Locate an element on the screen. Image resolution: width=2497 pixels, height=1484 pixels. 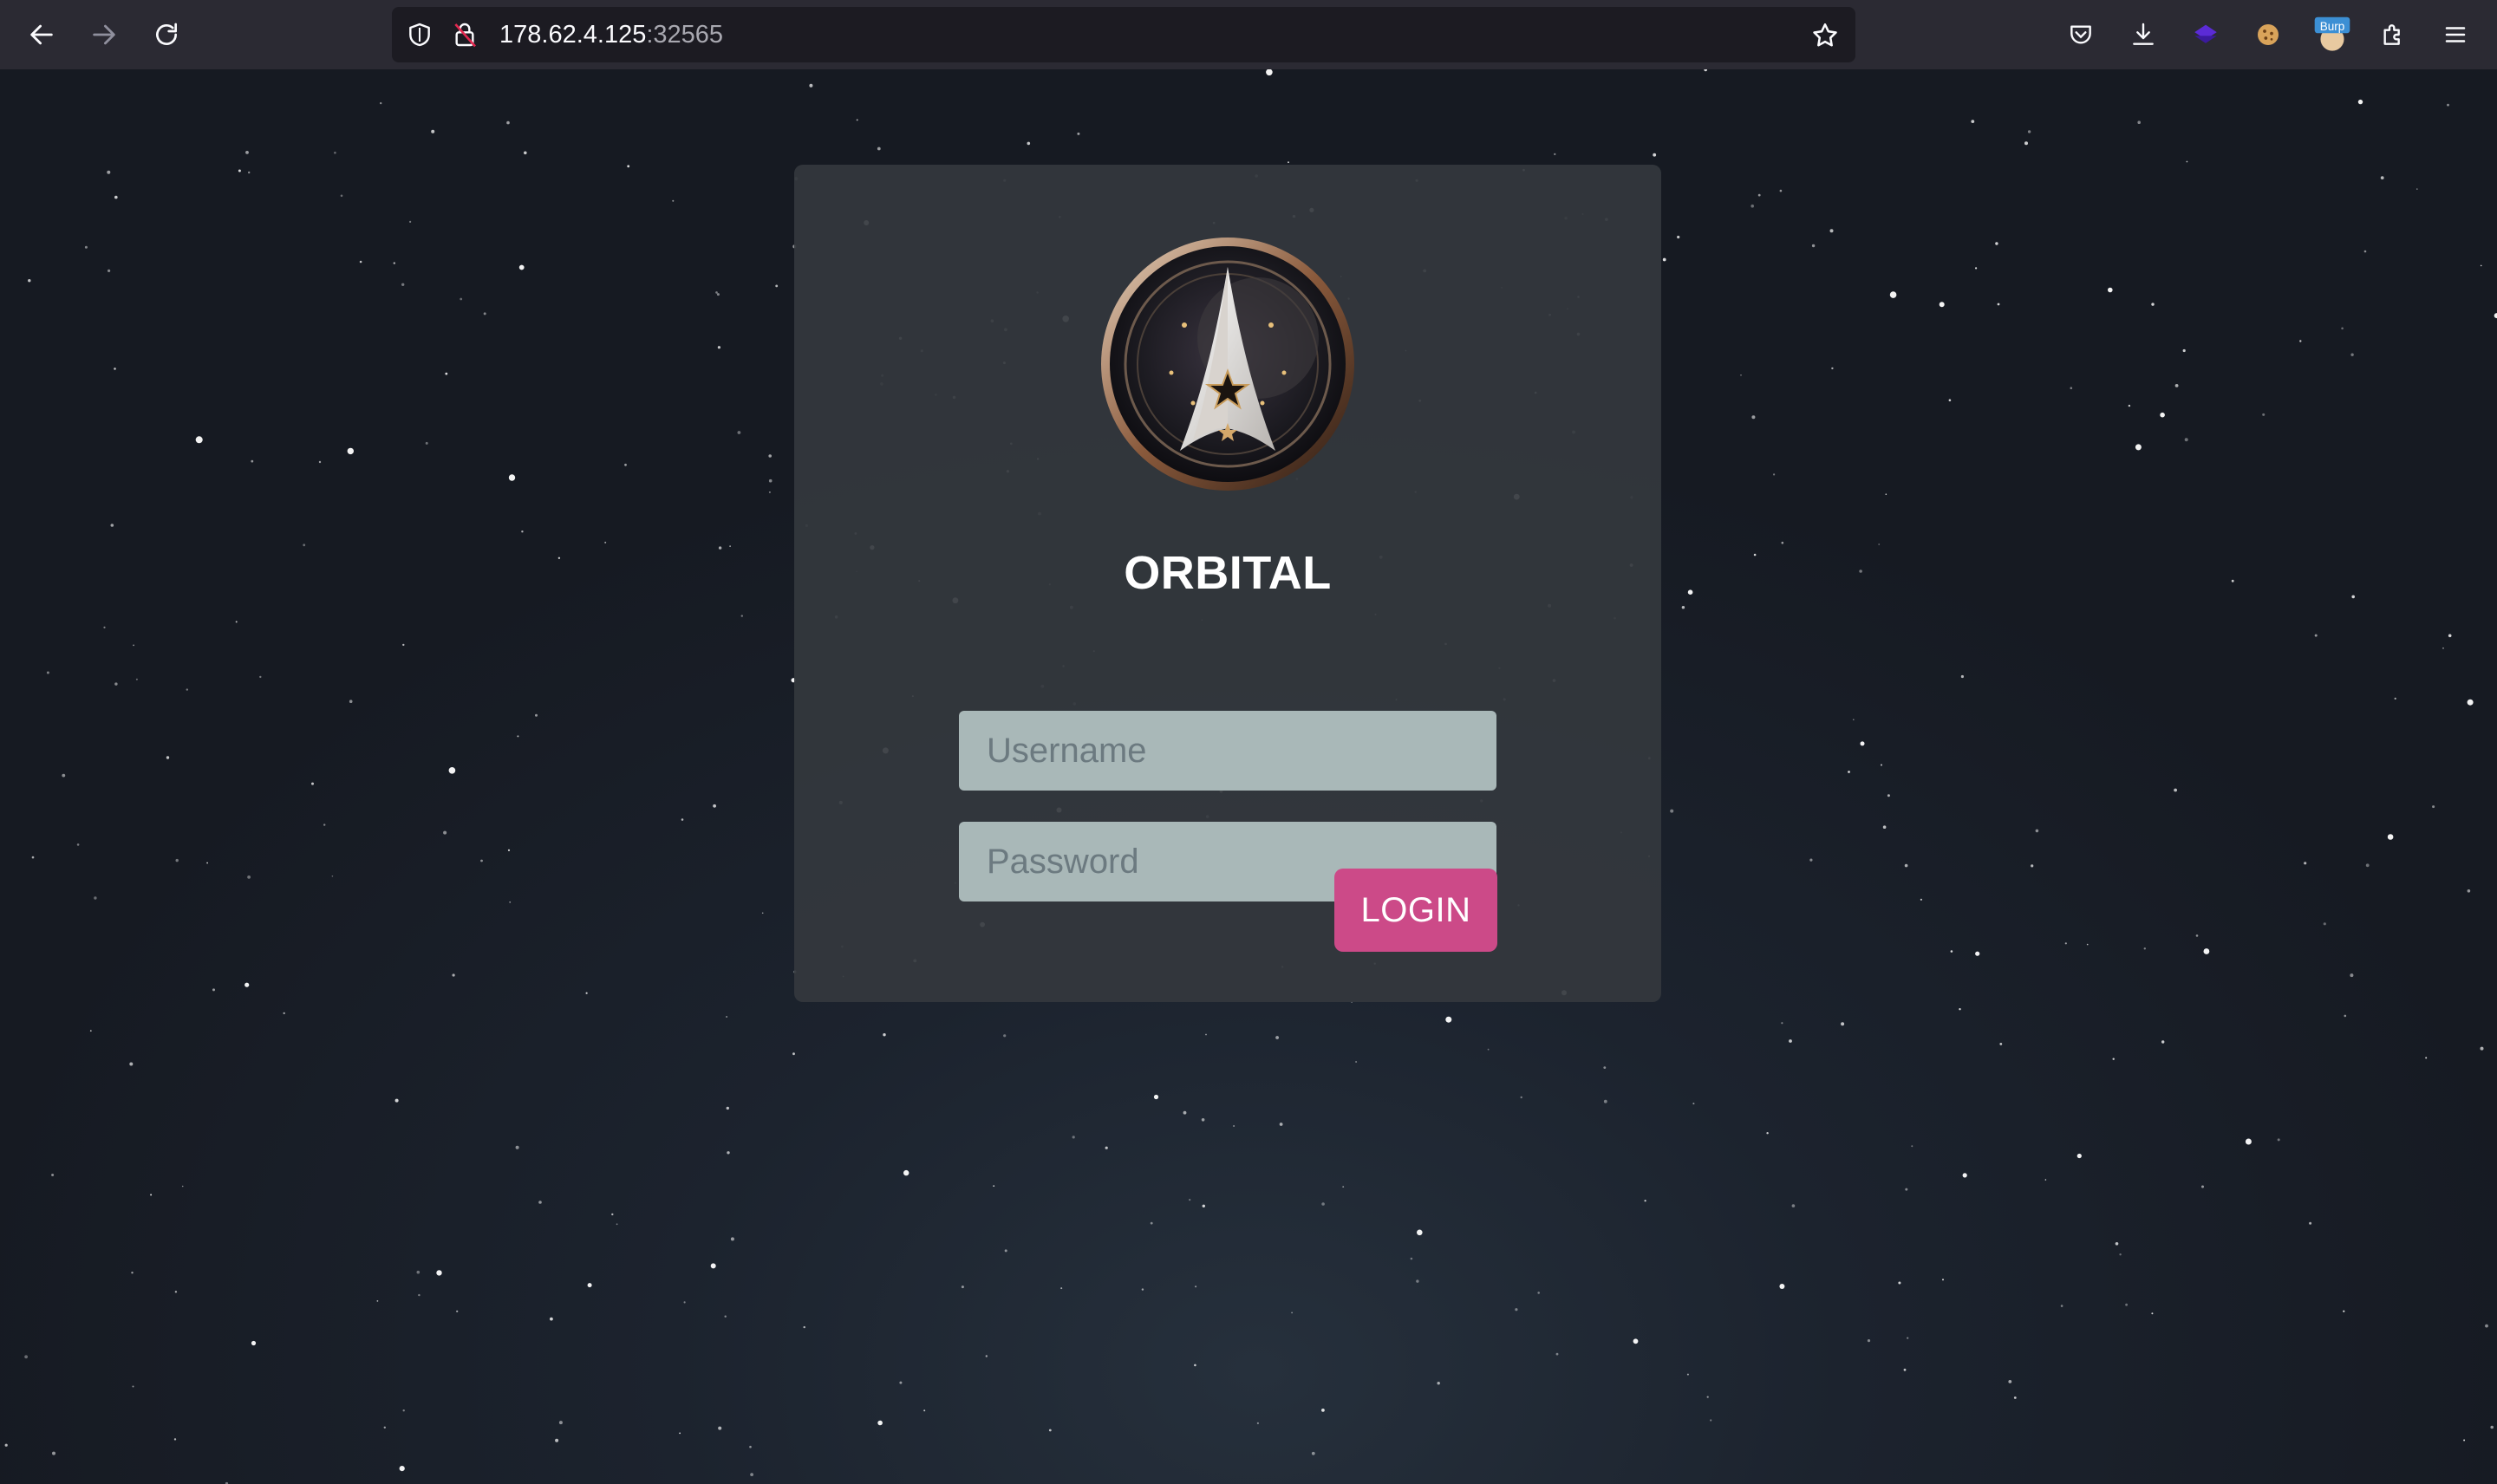
menu-hamburger-icon is located at coordinates (2455, 34).